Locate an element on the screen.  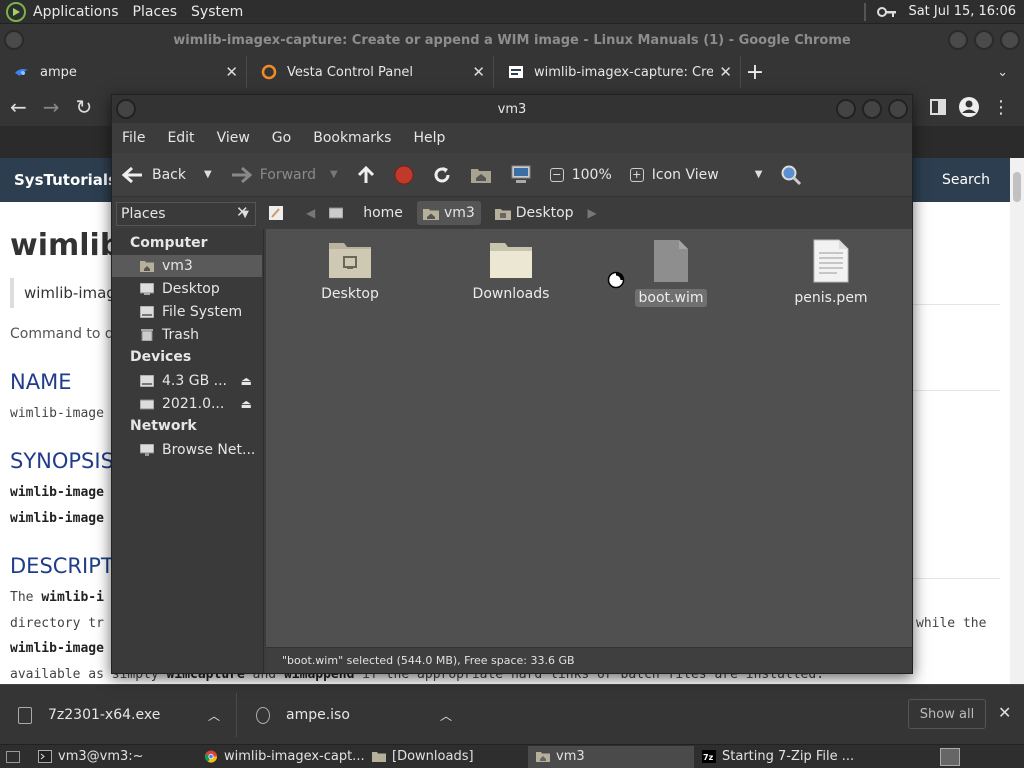
zoom-out-button: − 100% is located at coordinates (580, 175).